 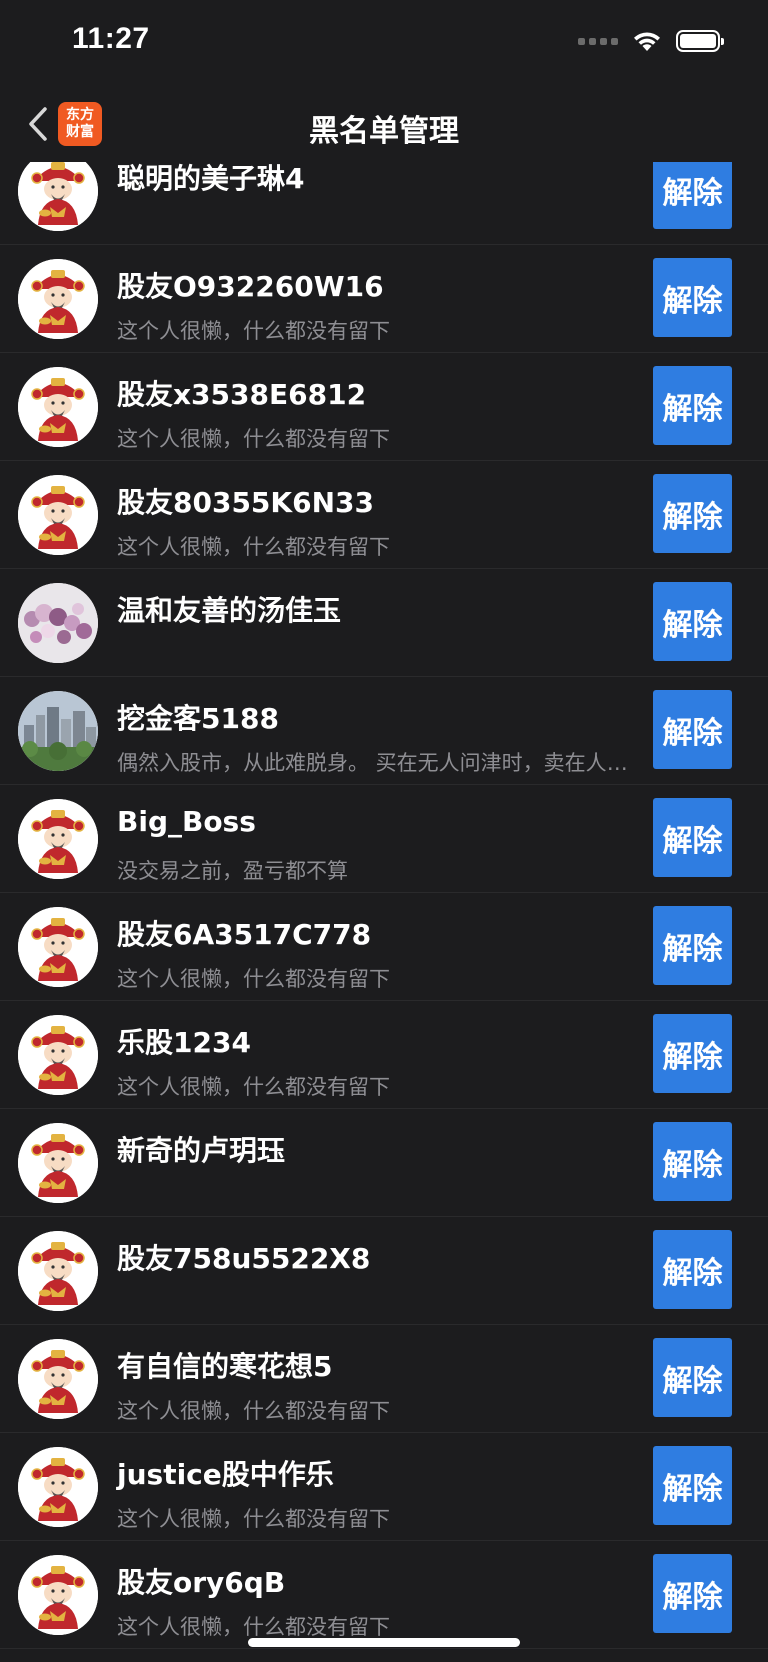 What do you see at coordinates (244, 1258) in the screenshot?
I see `user-name: 股友758u5522X8` at bounding box center [244, 1258].